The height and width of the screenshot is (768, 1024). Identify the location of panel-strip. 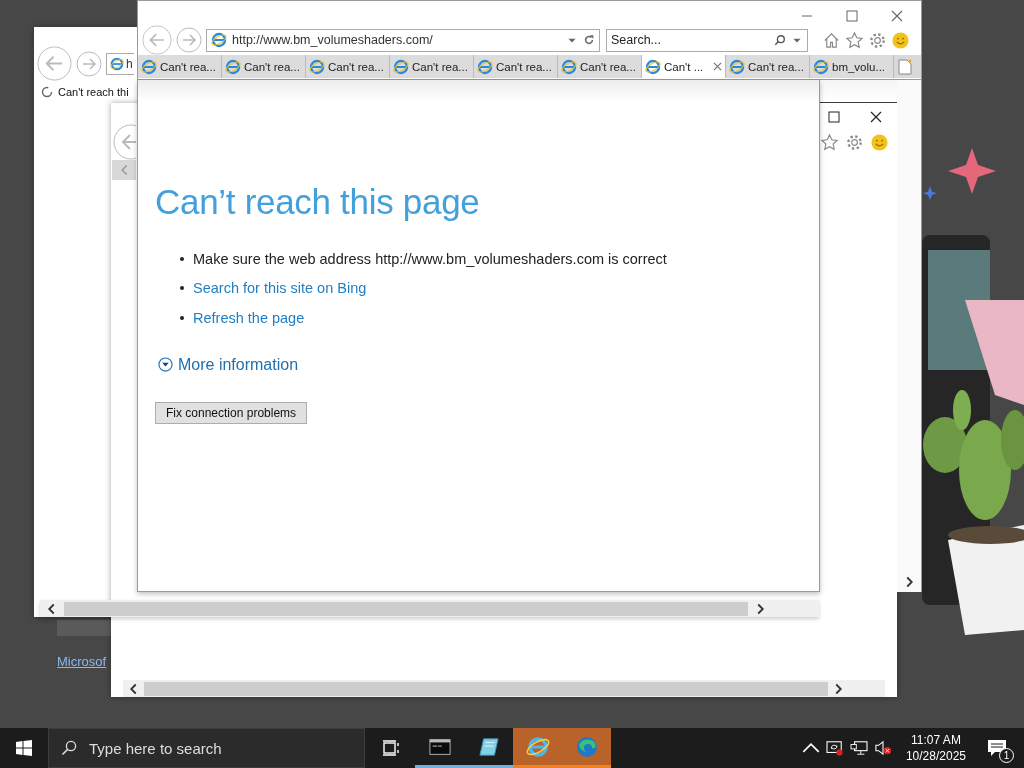
(84, 628).